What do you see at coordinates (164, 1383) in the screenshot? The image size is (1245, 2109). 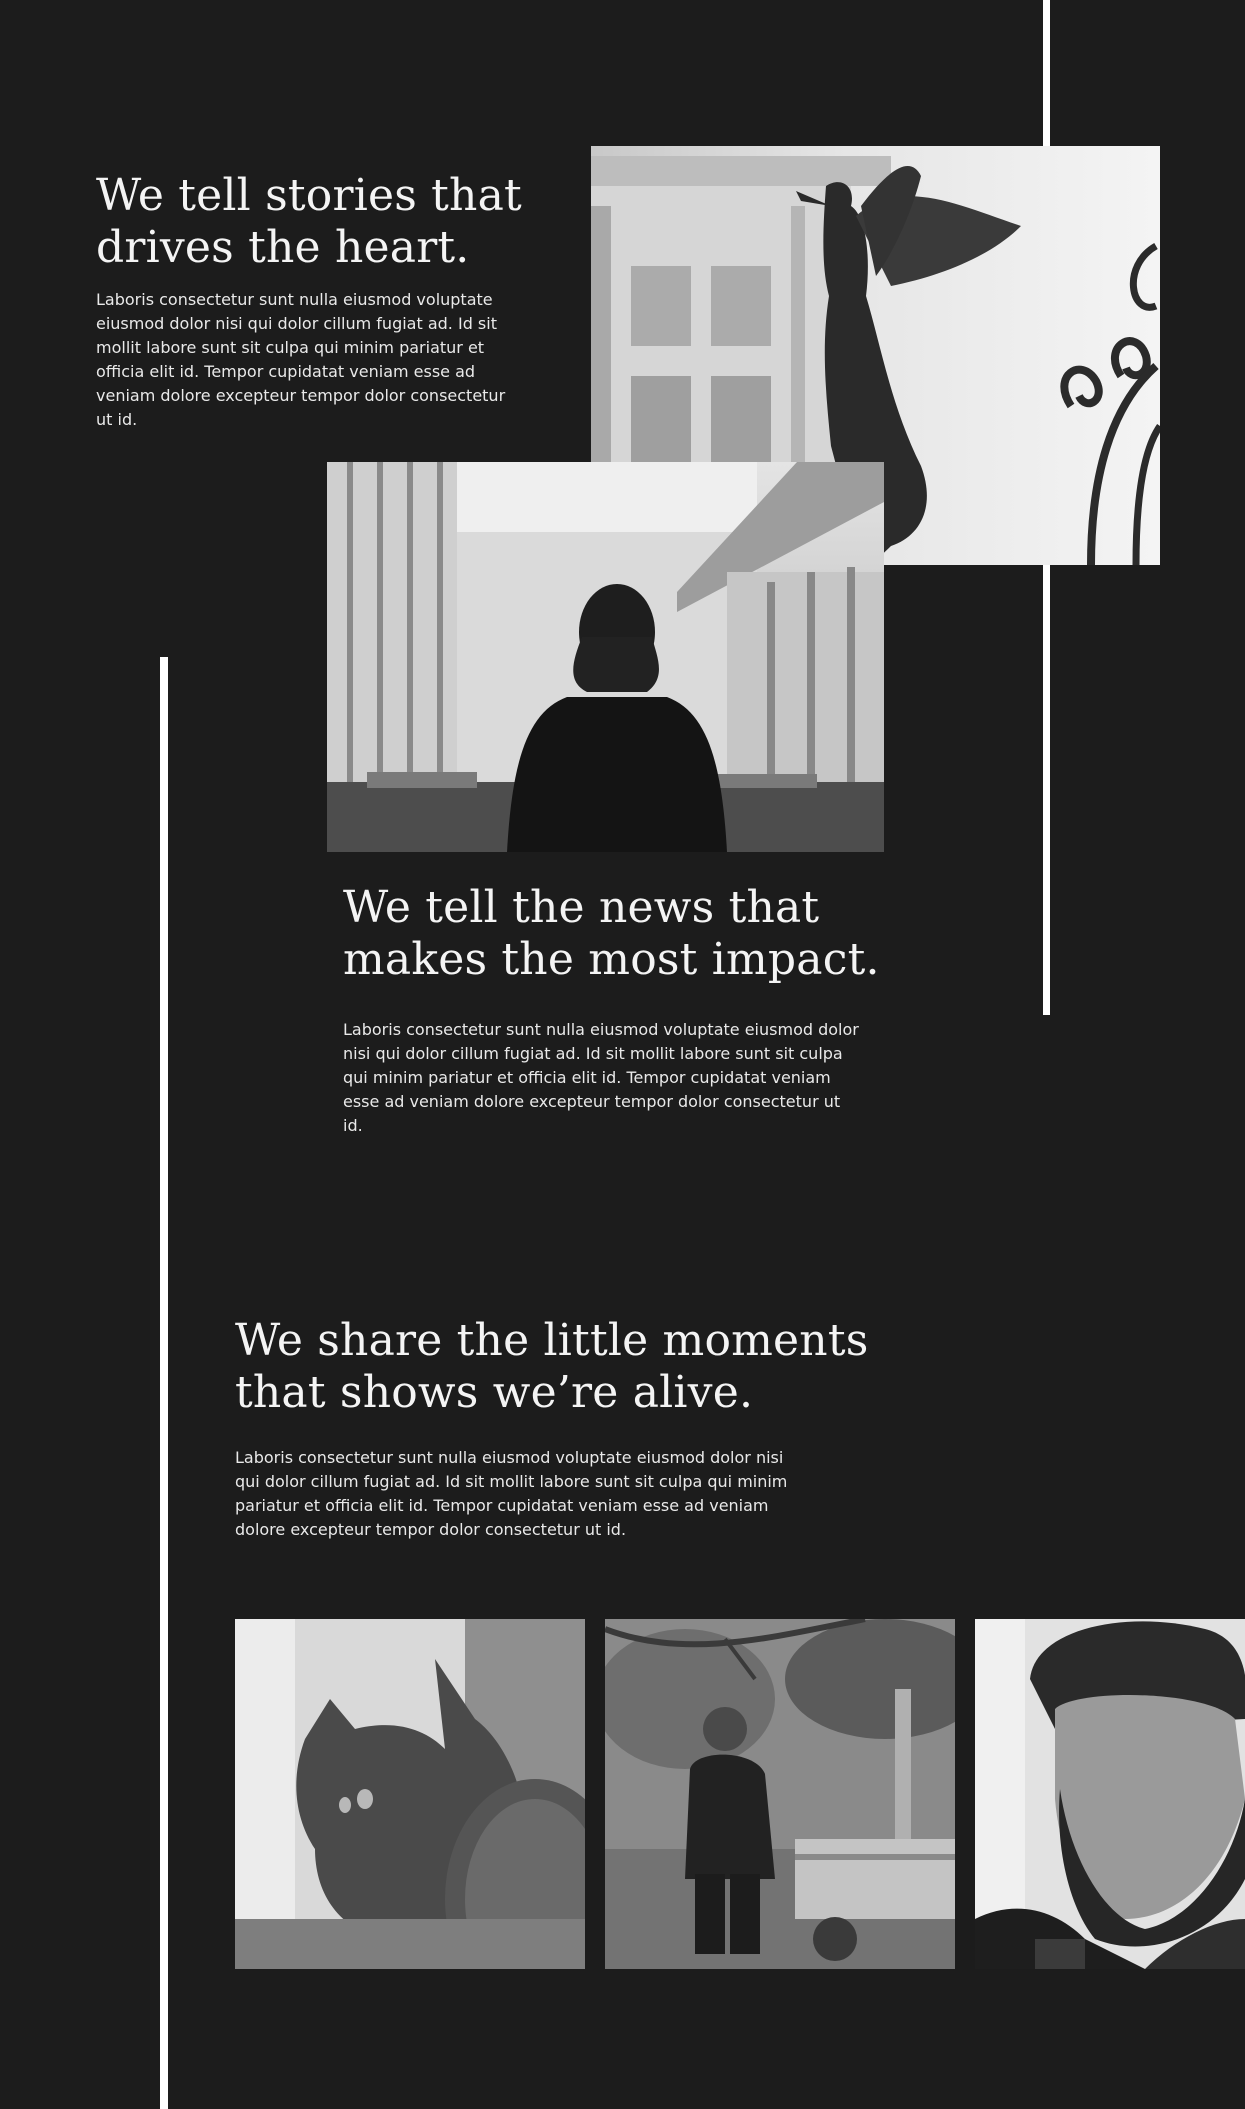 I see `vertical-line-left` at bounding box center [164, 1383].